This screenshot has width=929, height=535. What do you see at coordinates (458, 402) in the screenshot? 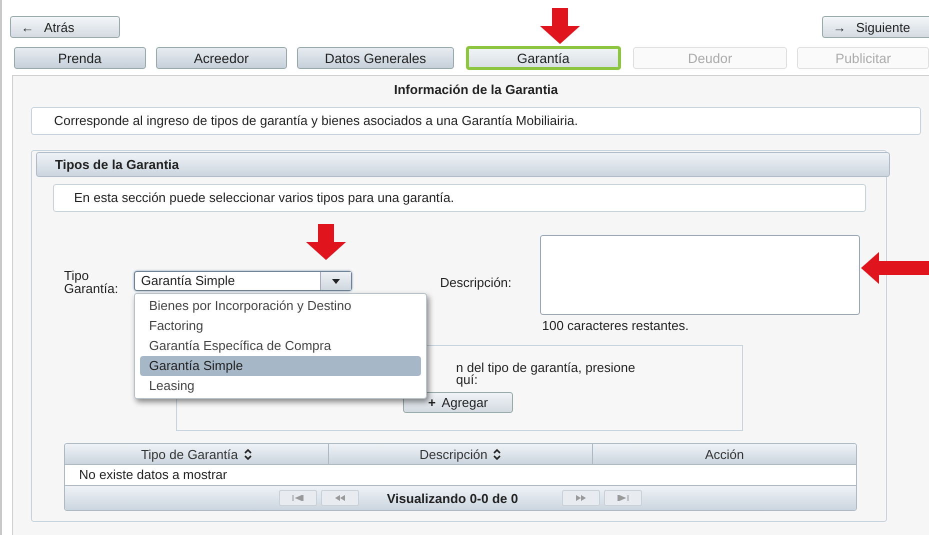
I see `add-button: + Agregar` at bounding box center [458, 402].